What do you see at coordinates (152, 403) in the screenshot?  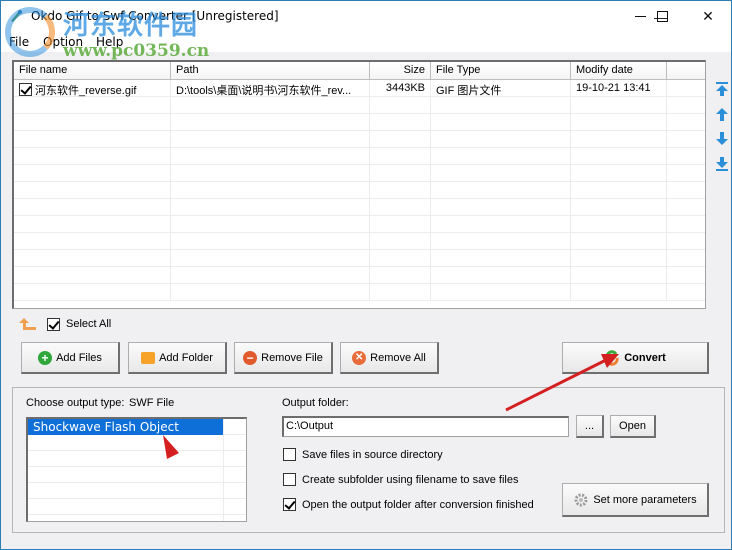 I see `output-type-value: SWF File` at bounding box center [152, 403].